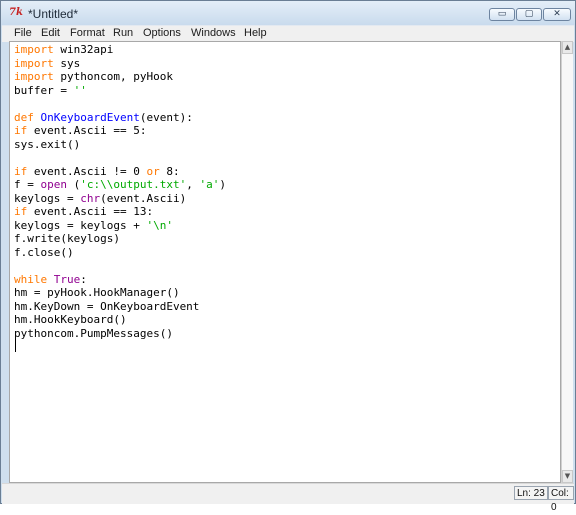 Image resolution: width=576 pixels, height=515 pixels. What do you see at coordinates (133, 184) in the screenshot?
I see `code-token: 'c:\\output.txt'` at bounding box center [133, 184].